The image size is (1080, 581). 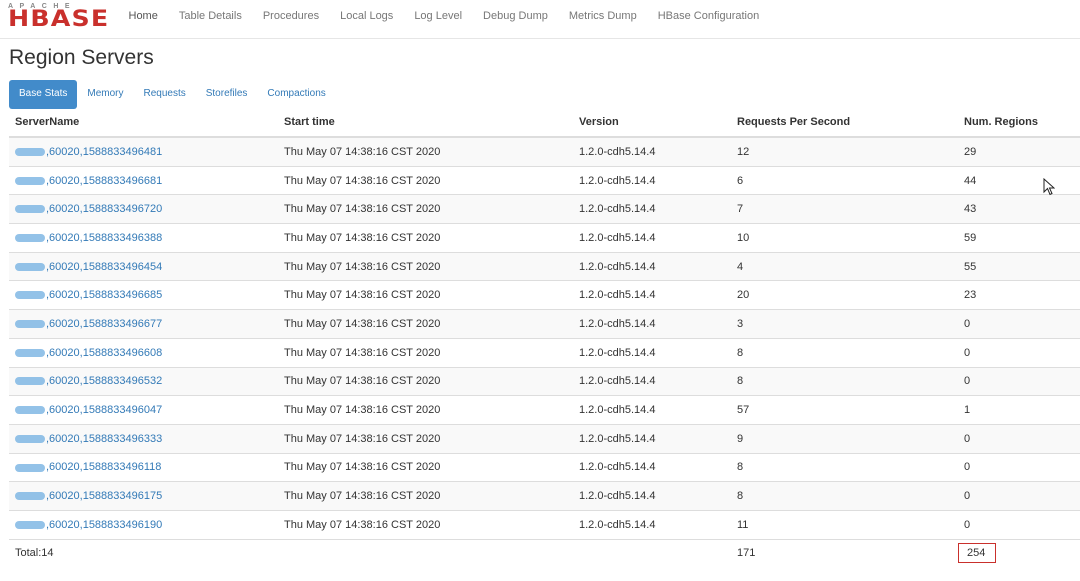 I want to click on tab-base-stats: Base Stats, so click(x=43, y=94).